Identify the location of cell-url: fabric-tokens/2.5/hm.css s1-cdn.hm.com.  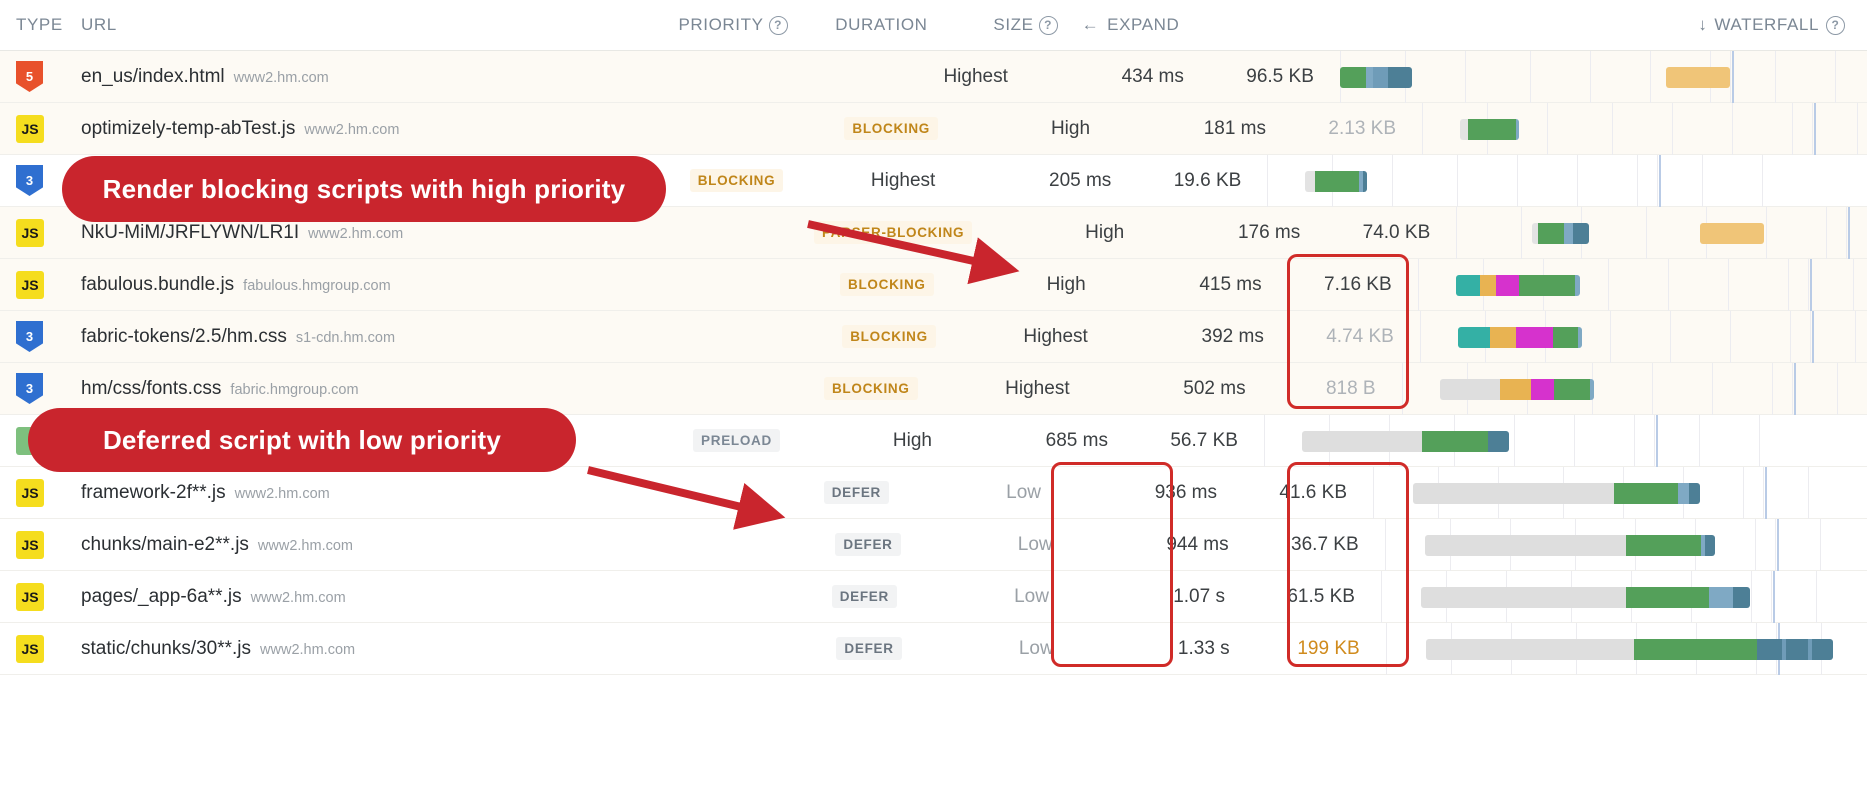
(235, 337).